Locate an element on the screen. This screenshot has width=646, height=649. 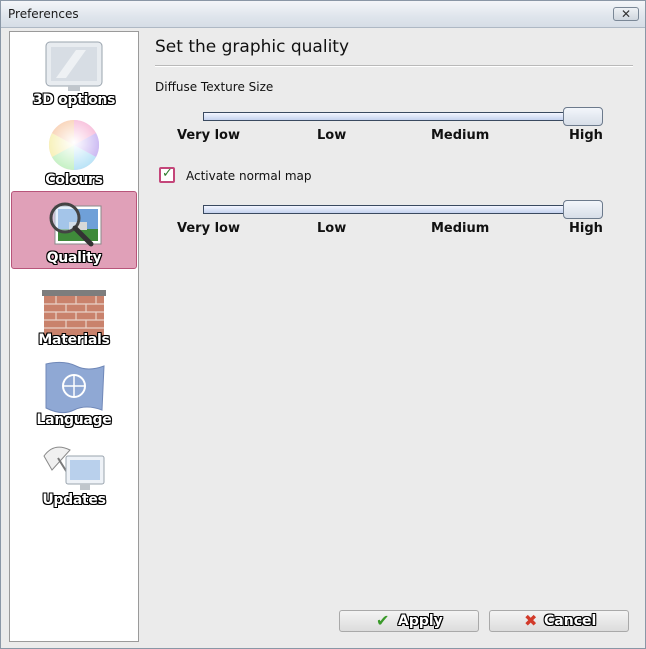
apply-button: ✔ Apply is located at coordinates (409, 621).